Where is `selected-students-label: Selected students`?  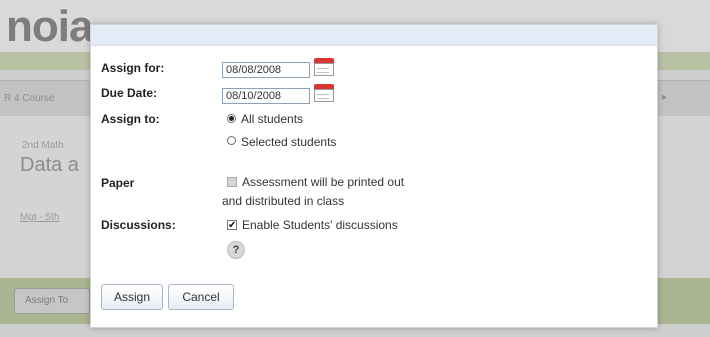 selected-students-label: Selected students is located at coordinates (289, 142).